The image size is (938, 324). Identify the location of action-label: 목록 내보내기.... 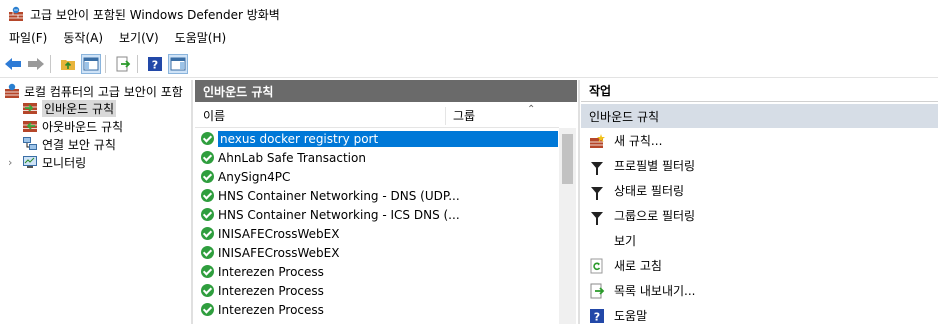
(655, 291).